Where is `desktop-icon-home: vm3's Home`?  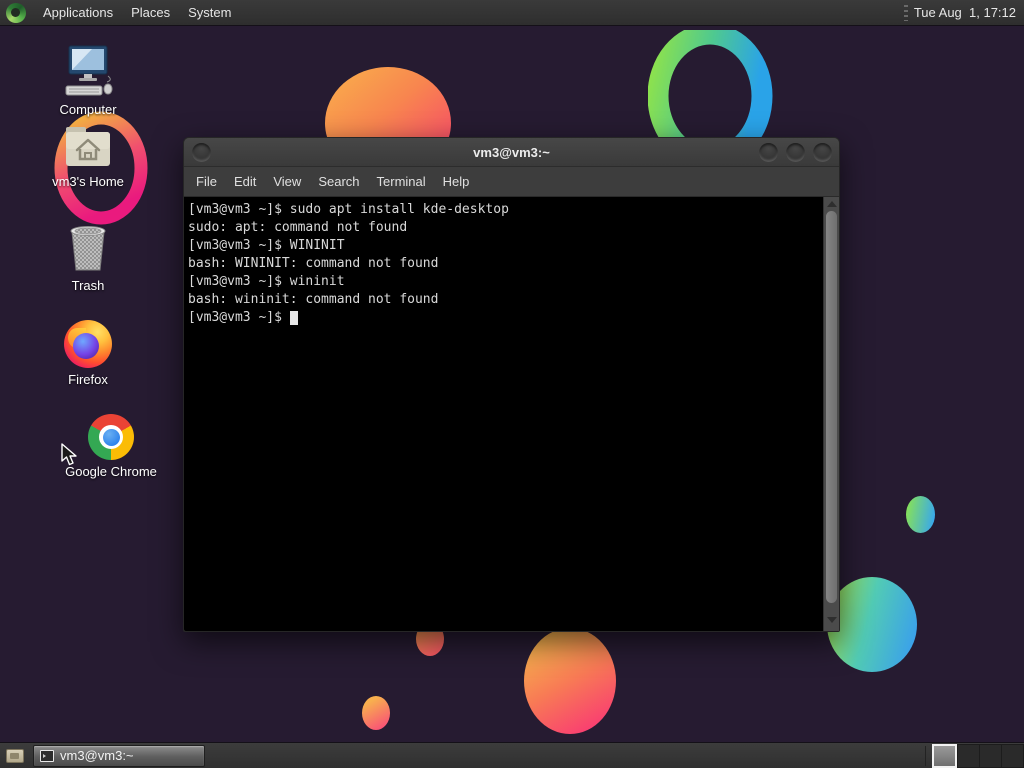 desktop-icon-home: vm3's Home is located at coordinates (88, 156).